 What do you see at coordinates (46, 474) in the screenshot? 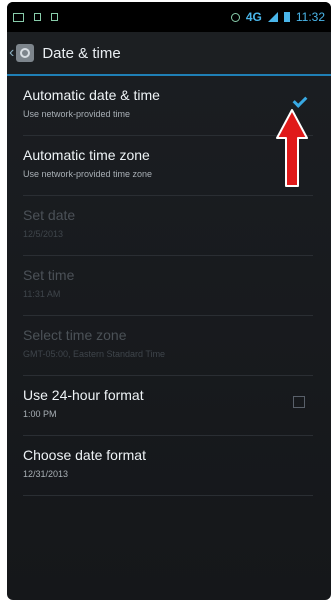
I see `setting-summary: 12/31/2013` at bounding box center [46, 474].